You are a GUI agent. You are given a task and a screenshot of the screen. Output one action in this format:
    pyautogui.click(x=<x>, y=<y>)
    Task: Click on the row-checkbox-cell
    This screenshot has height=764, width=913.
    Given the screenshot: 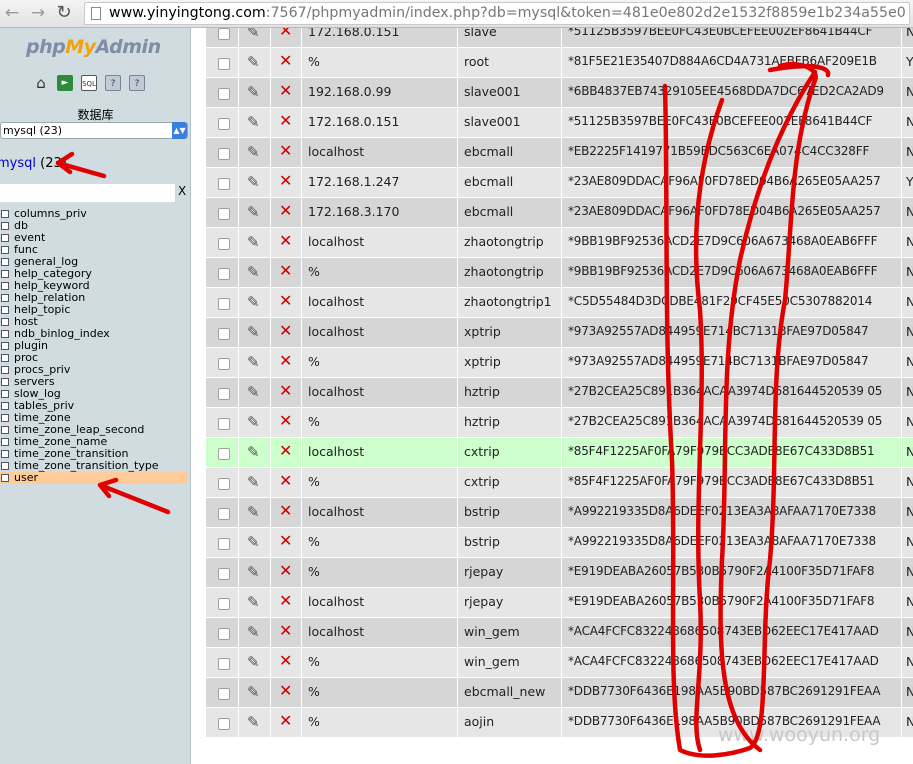 What is the action you would take?
    pyautogui.click(x=222, y=423)
    